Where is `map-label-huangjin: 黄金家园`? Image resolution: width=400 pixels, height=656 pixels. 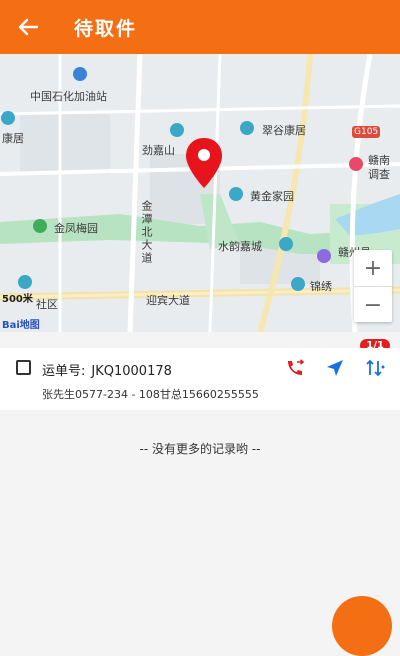 map-label-huangjin: 黄金家园 is located at coordinates (272, 196).